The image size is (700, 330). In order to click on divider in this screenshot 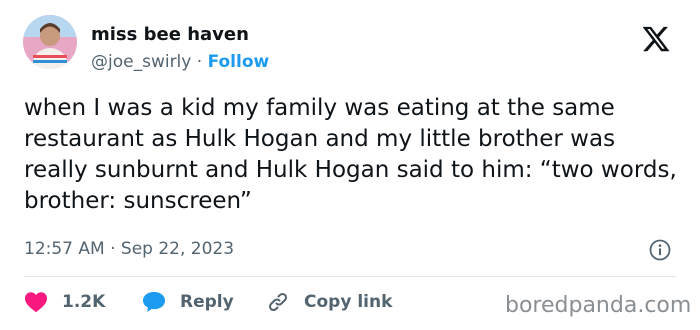, I will do `click(350, 276)`.